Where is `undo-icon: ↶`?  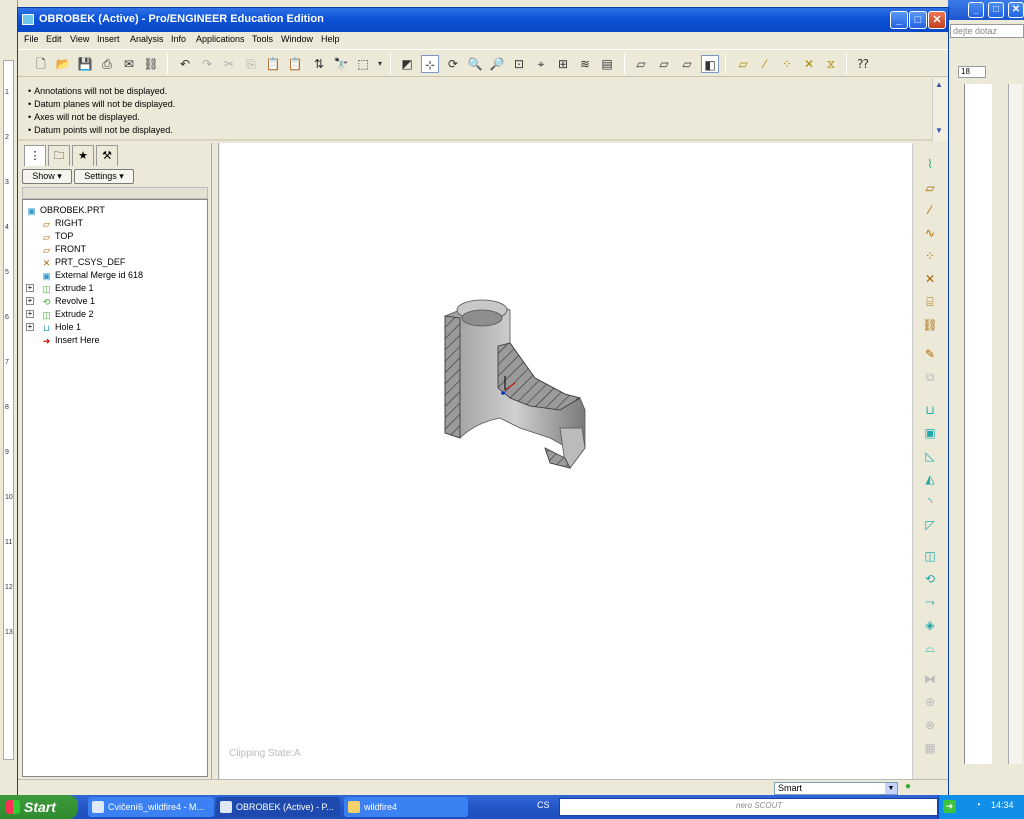 undo-icon: ↶ is located at coordinates (185, 64).